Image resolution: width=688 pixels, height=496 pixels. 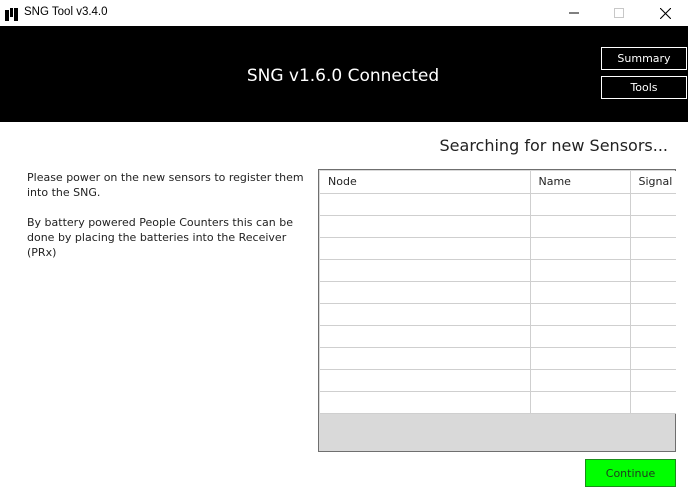 I want to click on summary-button: Summary, so click(x=644, y=58).